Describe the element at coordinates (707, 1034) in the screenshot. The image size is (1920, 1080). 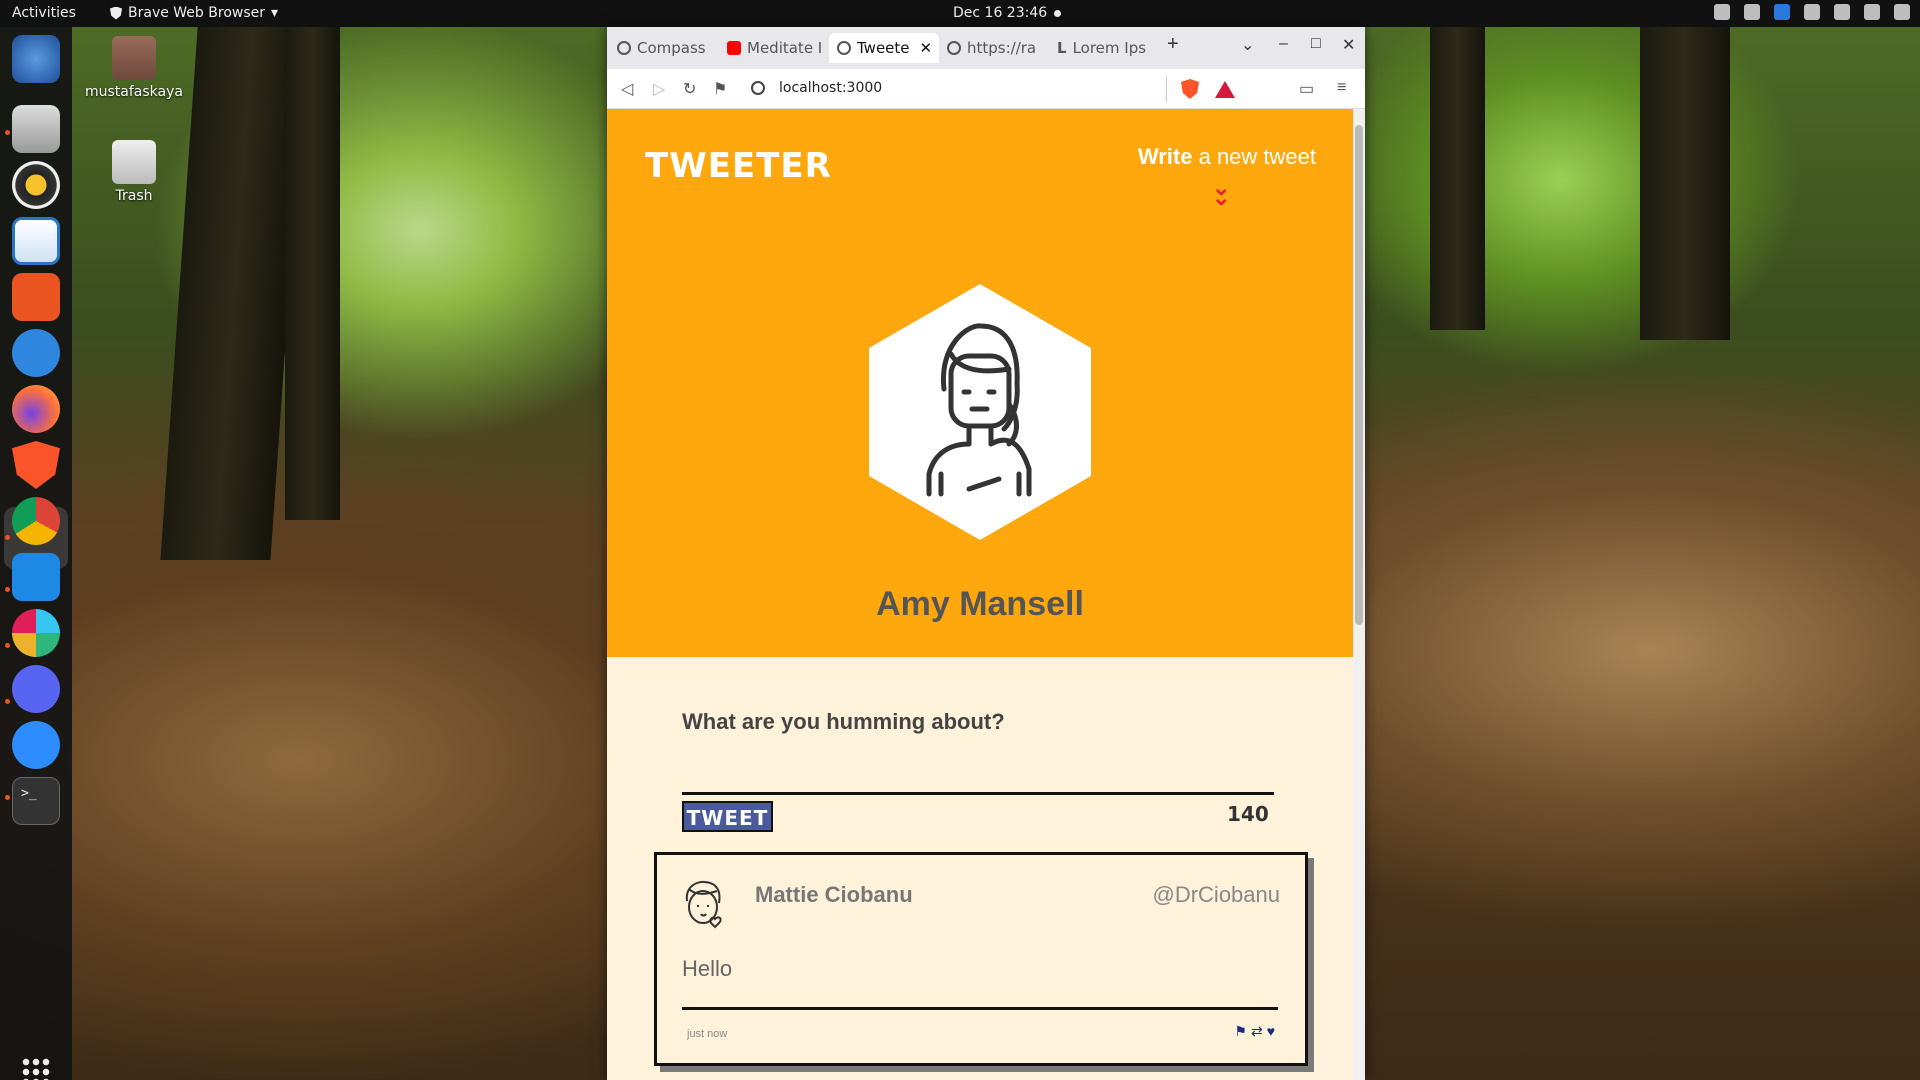
I see `tweet-timestamp: just now` at that location.